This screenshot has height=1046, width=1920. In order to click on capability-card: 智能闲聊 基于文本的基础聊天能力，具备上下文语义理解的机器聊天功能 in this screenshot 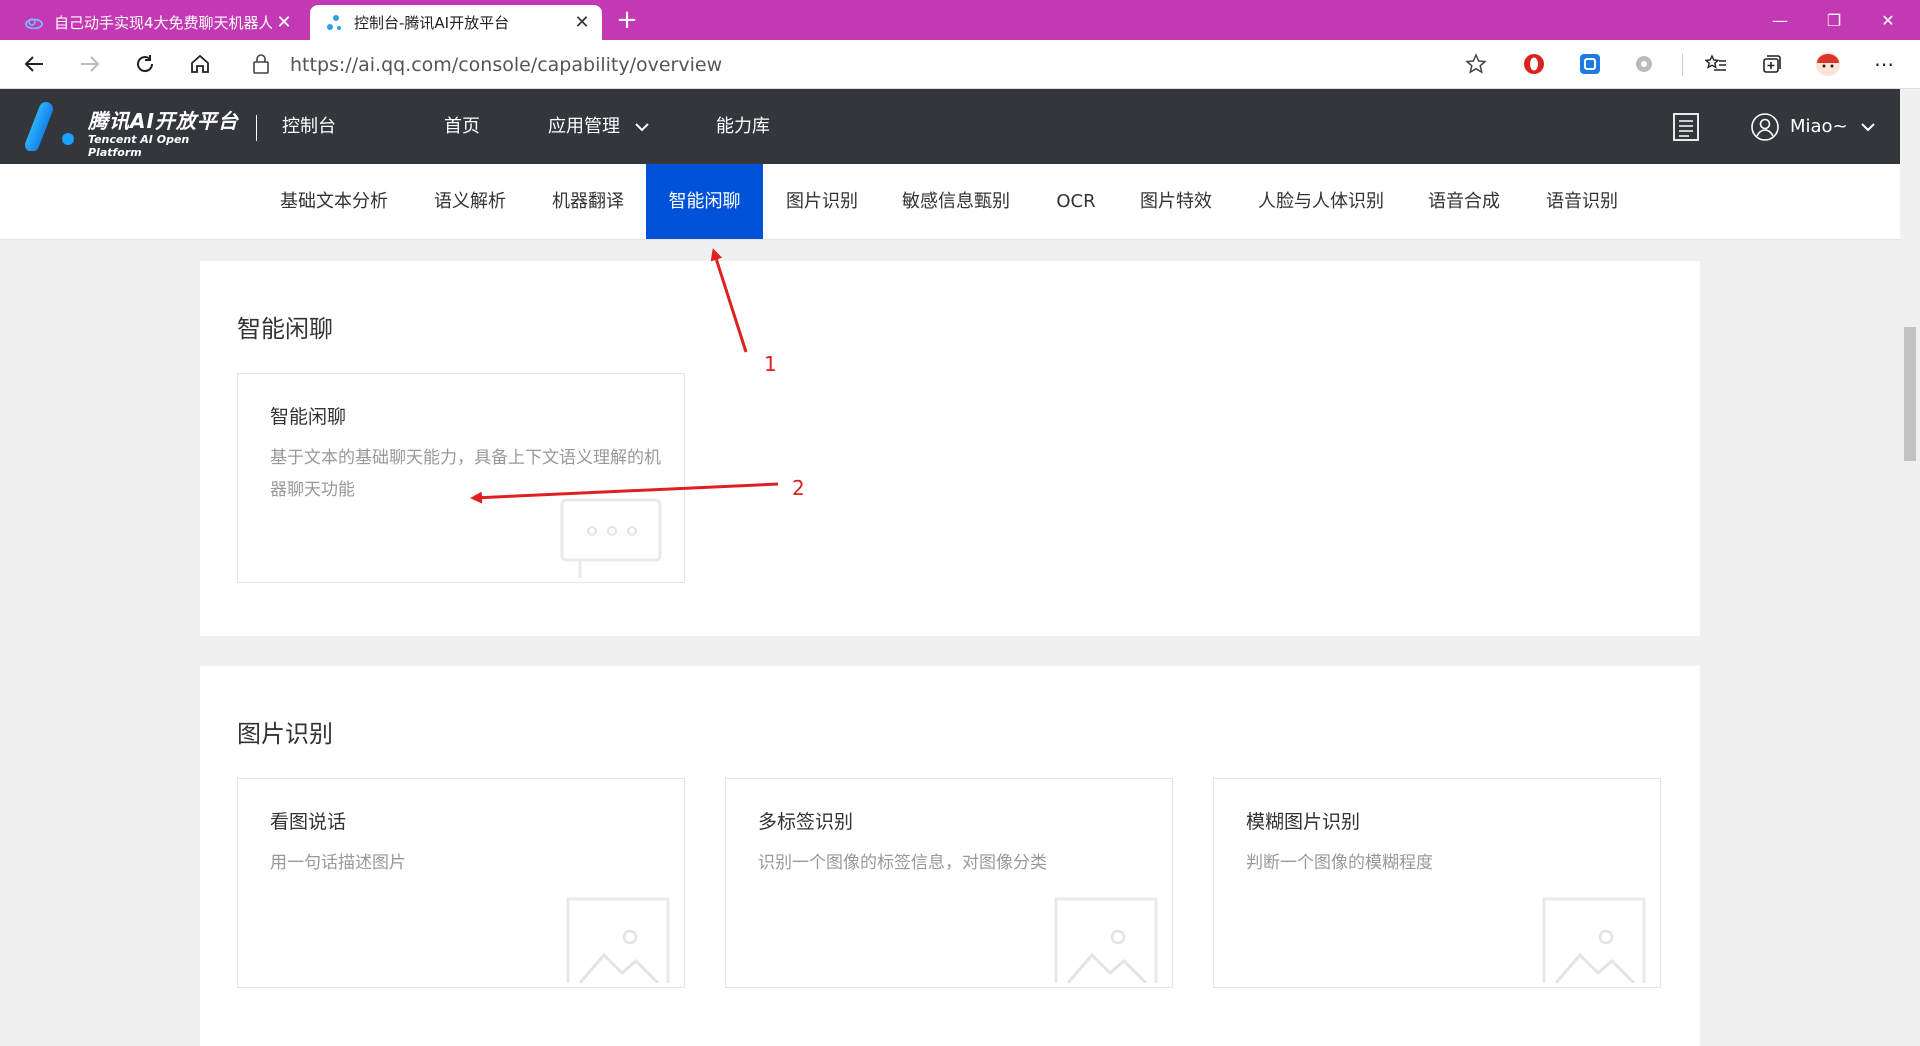, I will do `click(461, 478)`.